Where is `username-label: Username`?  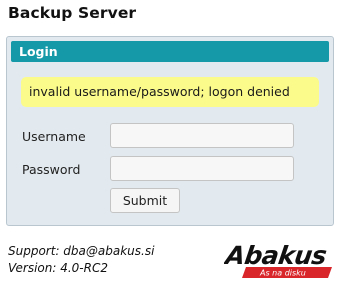
username-label: Username is located at coordinates (54, 136).